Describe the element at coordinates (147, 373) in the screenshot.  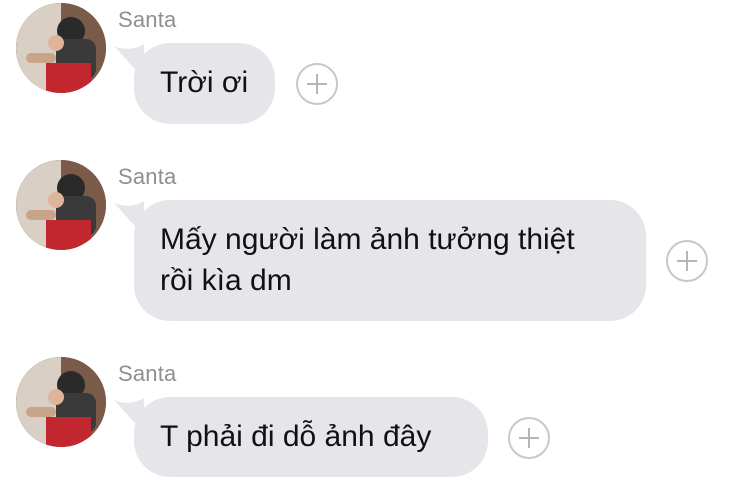
I see `sender-name: Santa` at that location.